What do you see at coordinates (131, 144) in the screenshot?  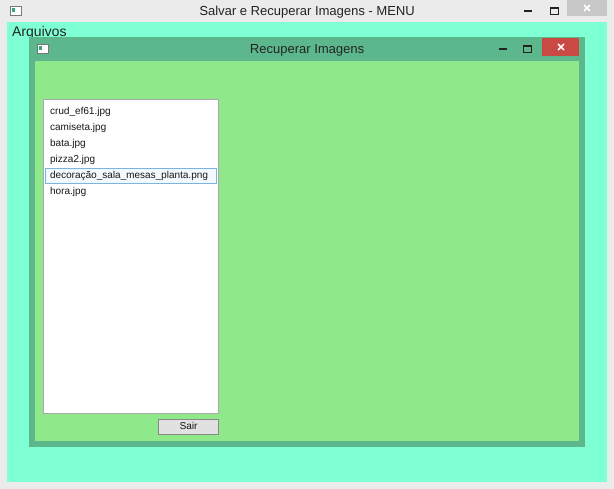 I see `file-list-item: bata.jpg` at bounding box center [131, 144].